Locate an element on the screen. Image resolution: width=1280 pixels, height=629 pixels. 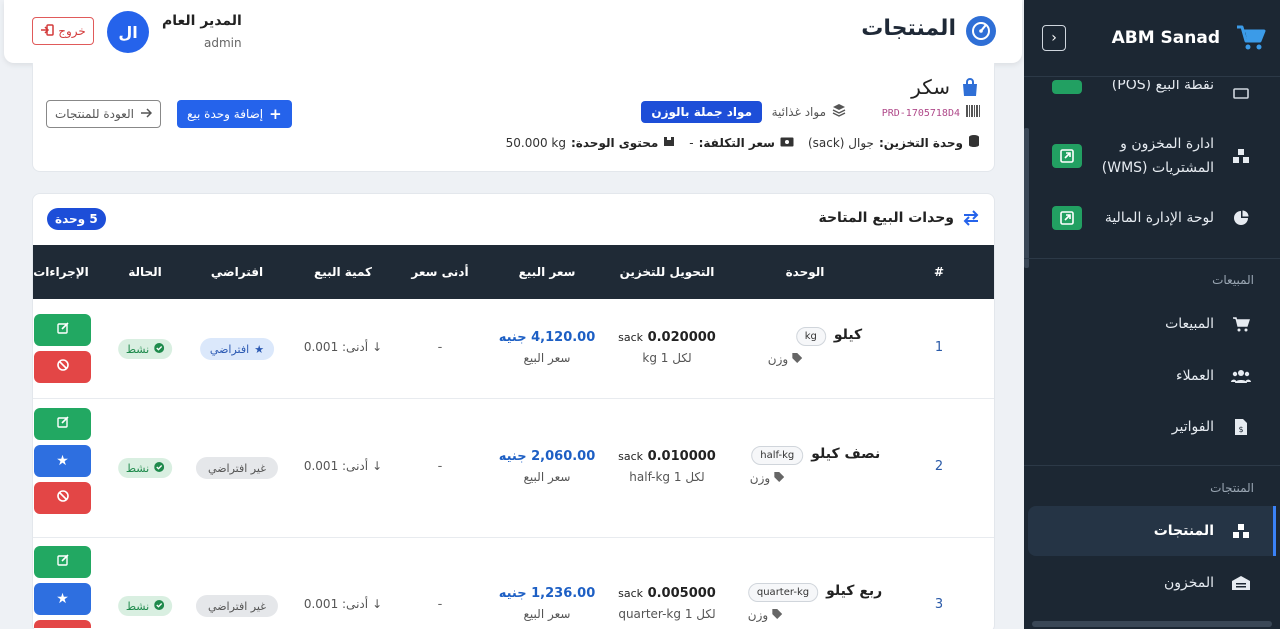
edit-icon is located at coordinates (62, 330).